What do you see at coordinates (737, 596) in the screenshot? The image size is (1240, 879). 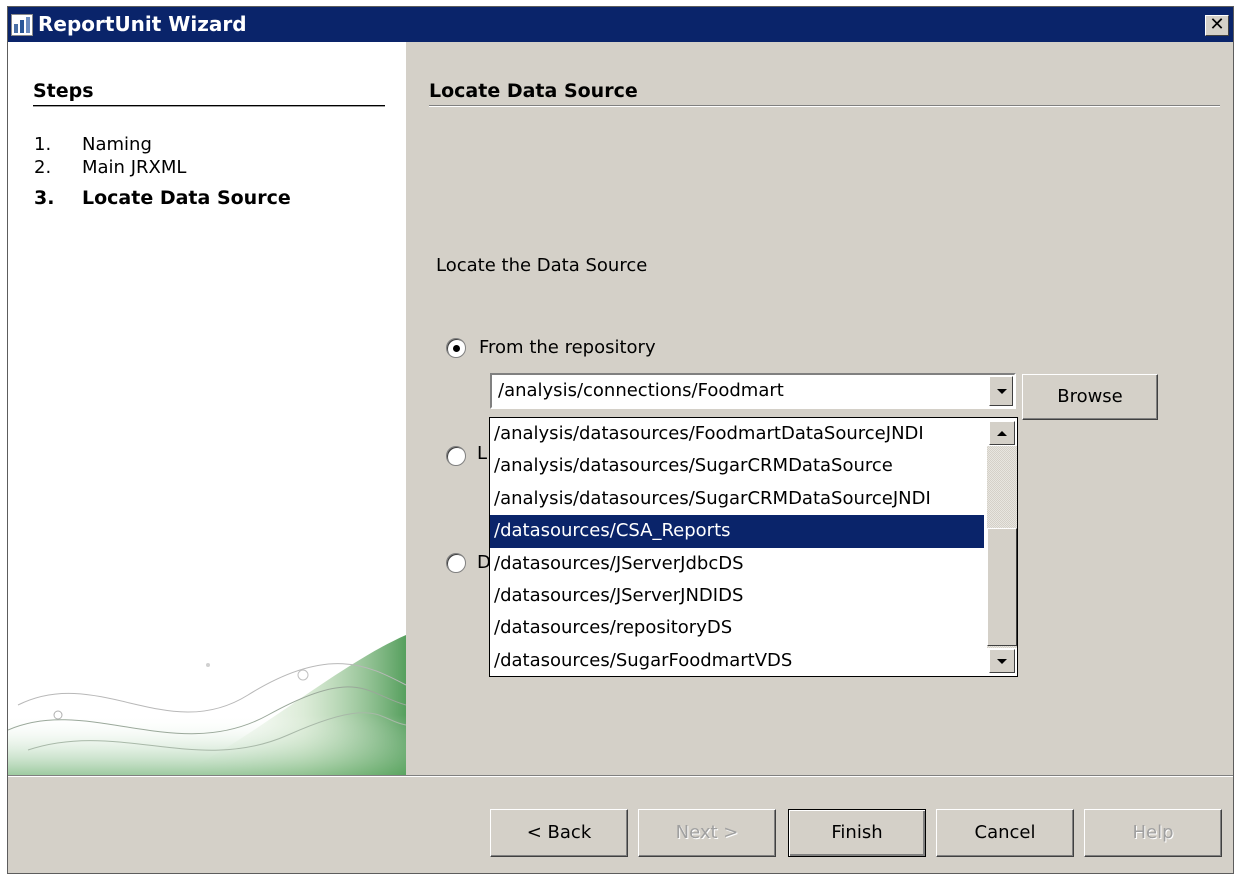 I see `dropdown-item: /datasources/JServerJNDIDS` at bounding box center [737, 596].